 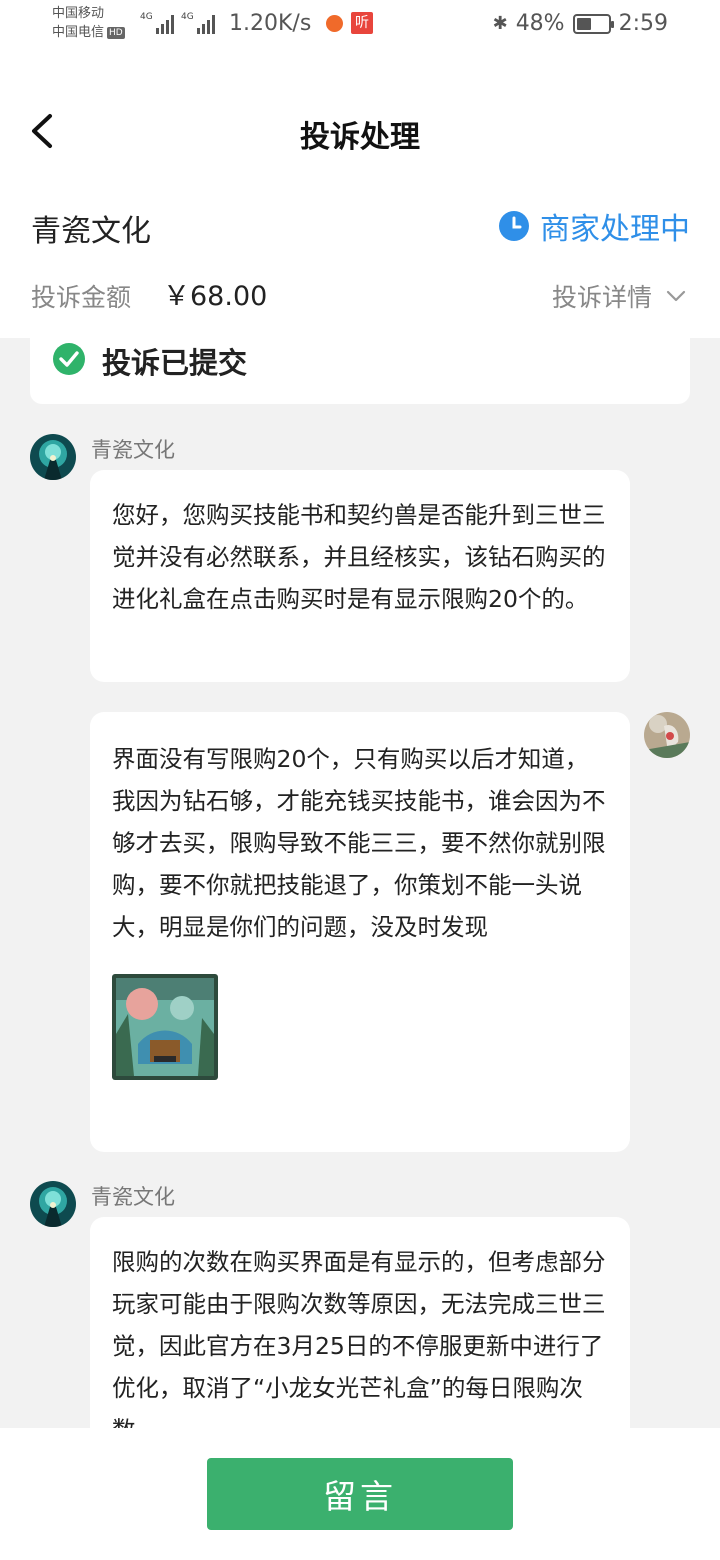 What do you see at coordinates (81, 297) in the screenshot?
I see `amount-label: 投诉金额` at bounding box center [81, 297].